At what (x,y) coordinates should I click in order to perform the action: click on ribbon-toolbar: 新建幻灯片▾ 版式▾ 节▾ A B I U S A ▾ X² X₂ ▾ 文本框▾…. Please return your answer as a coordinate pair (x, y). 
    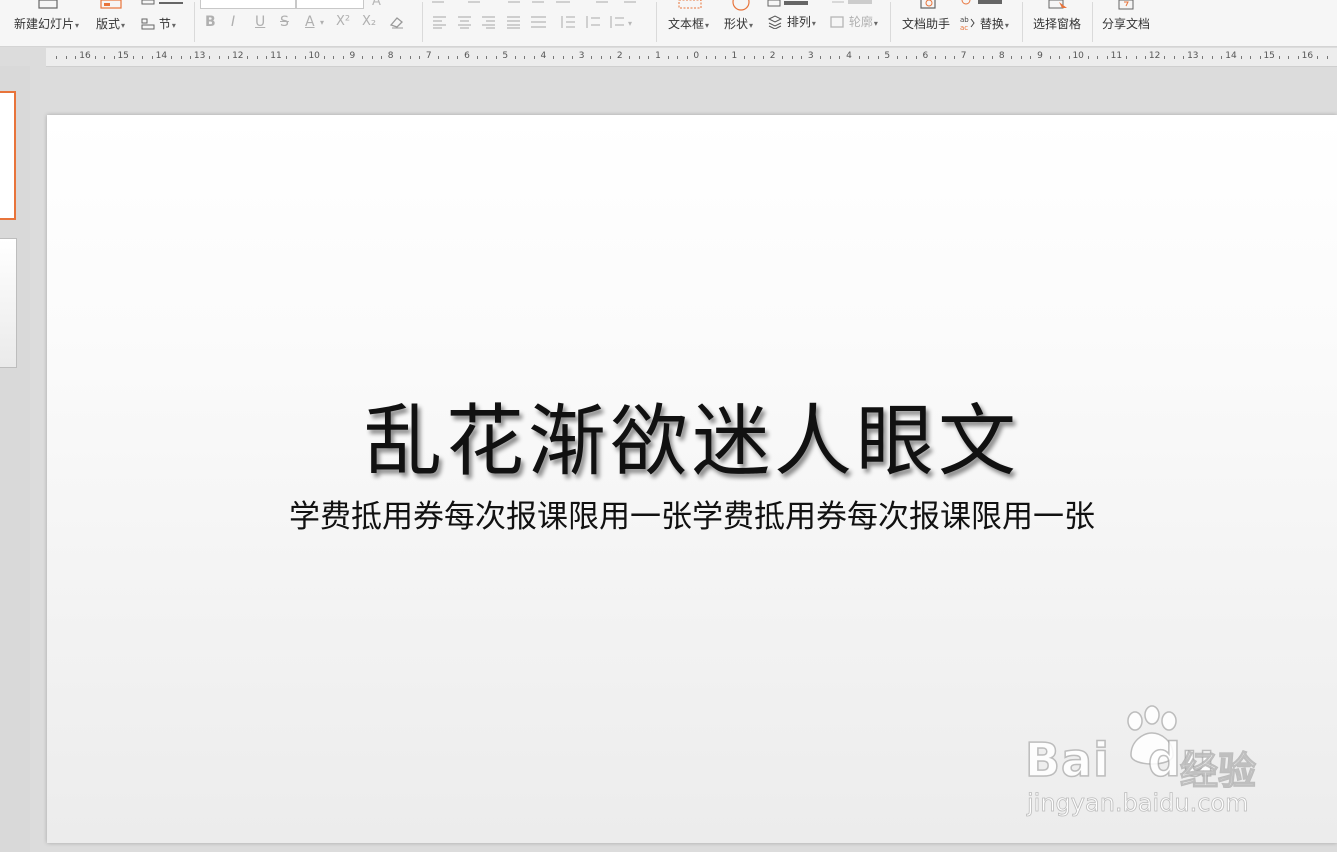
    Looking at the image, I should click on (668, 23).